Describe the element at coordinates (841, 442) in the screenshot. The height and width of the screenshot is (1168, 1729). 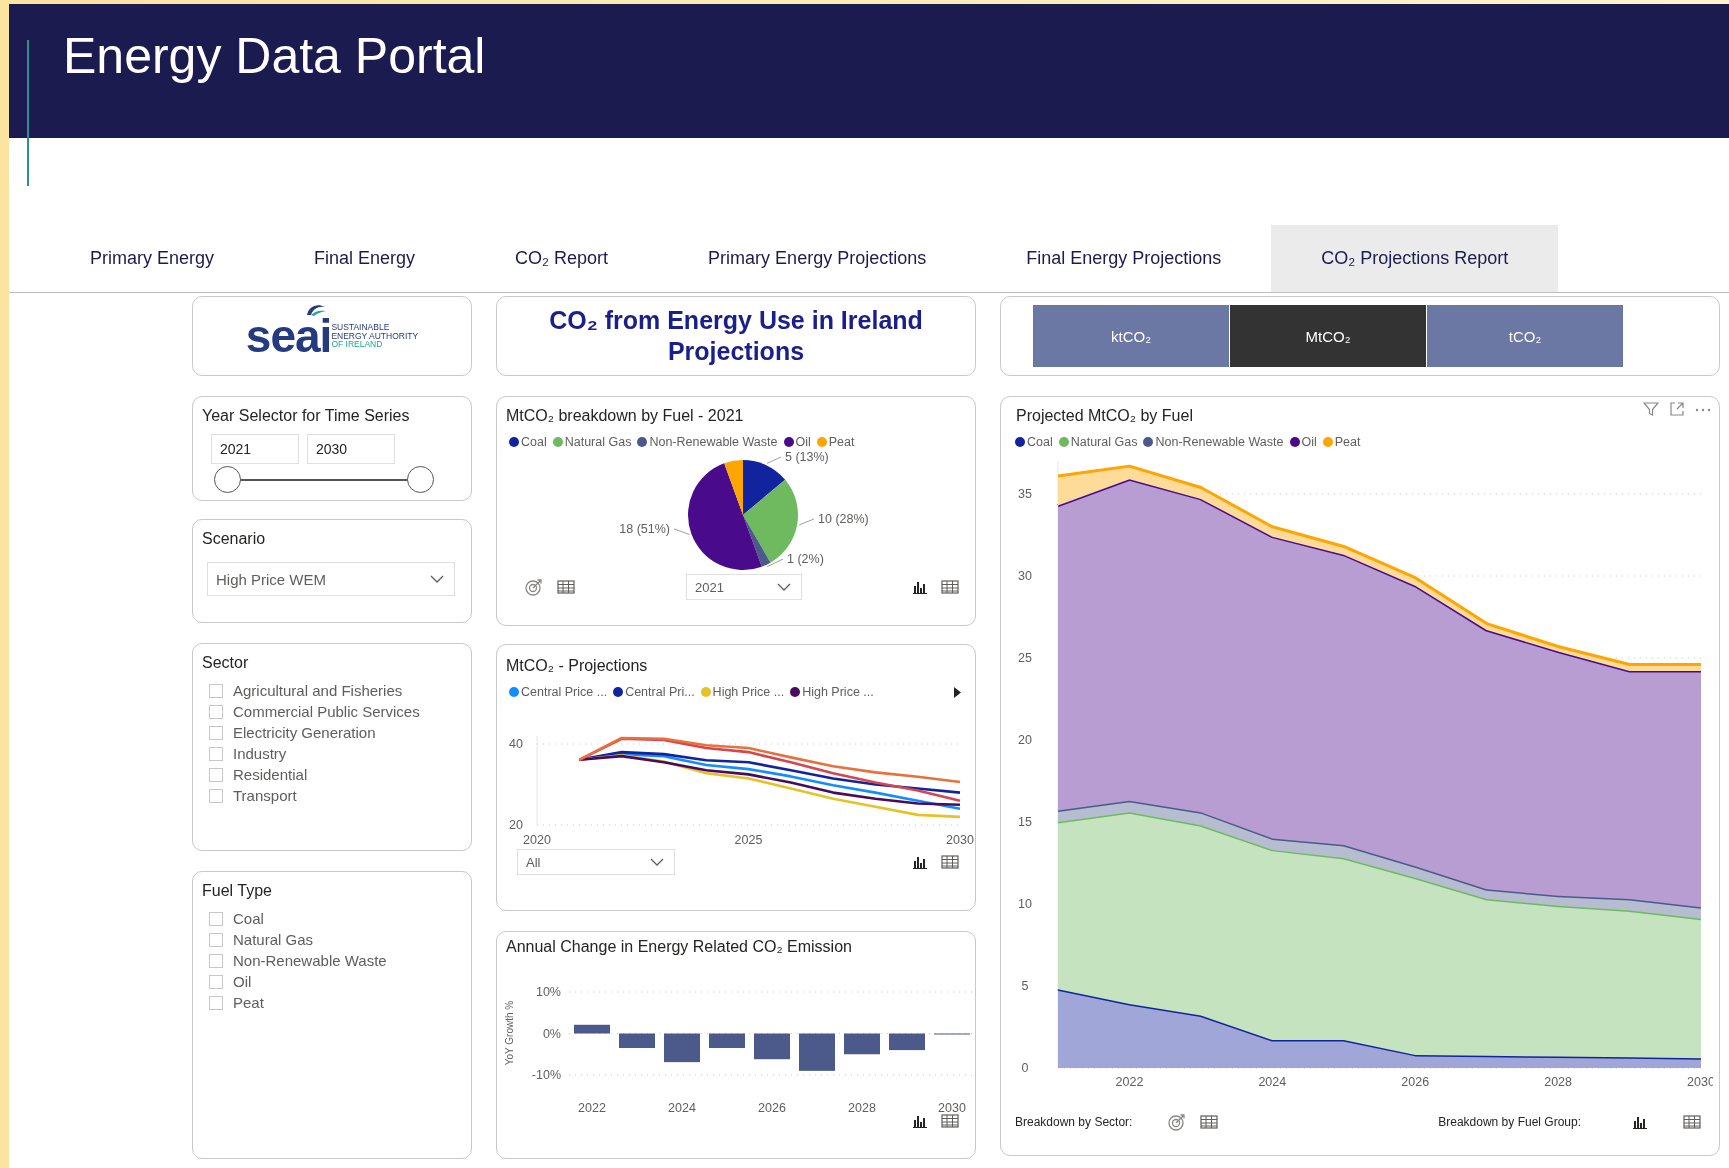
I see `legend-label: Peat` at that location.